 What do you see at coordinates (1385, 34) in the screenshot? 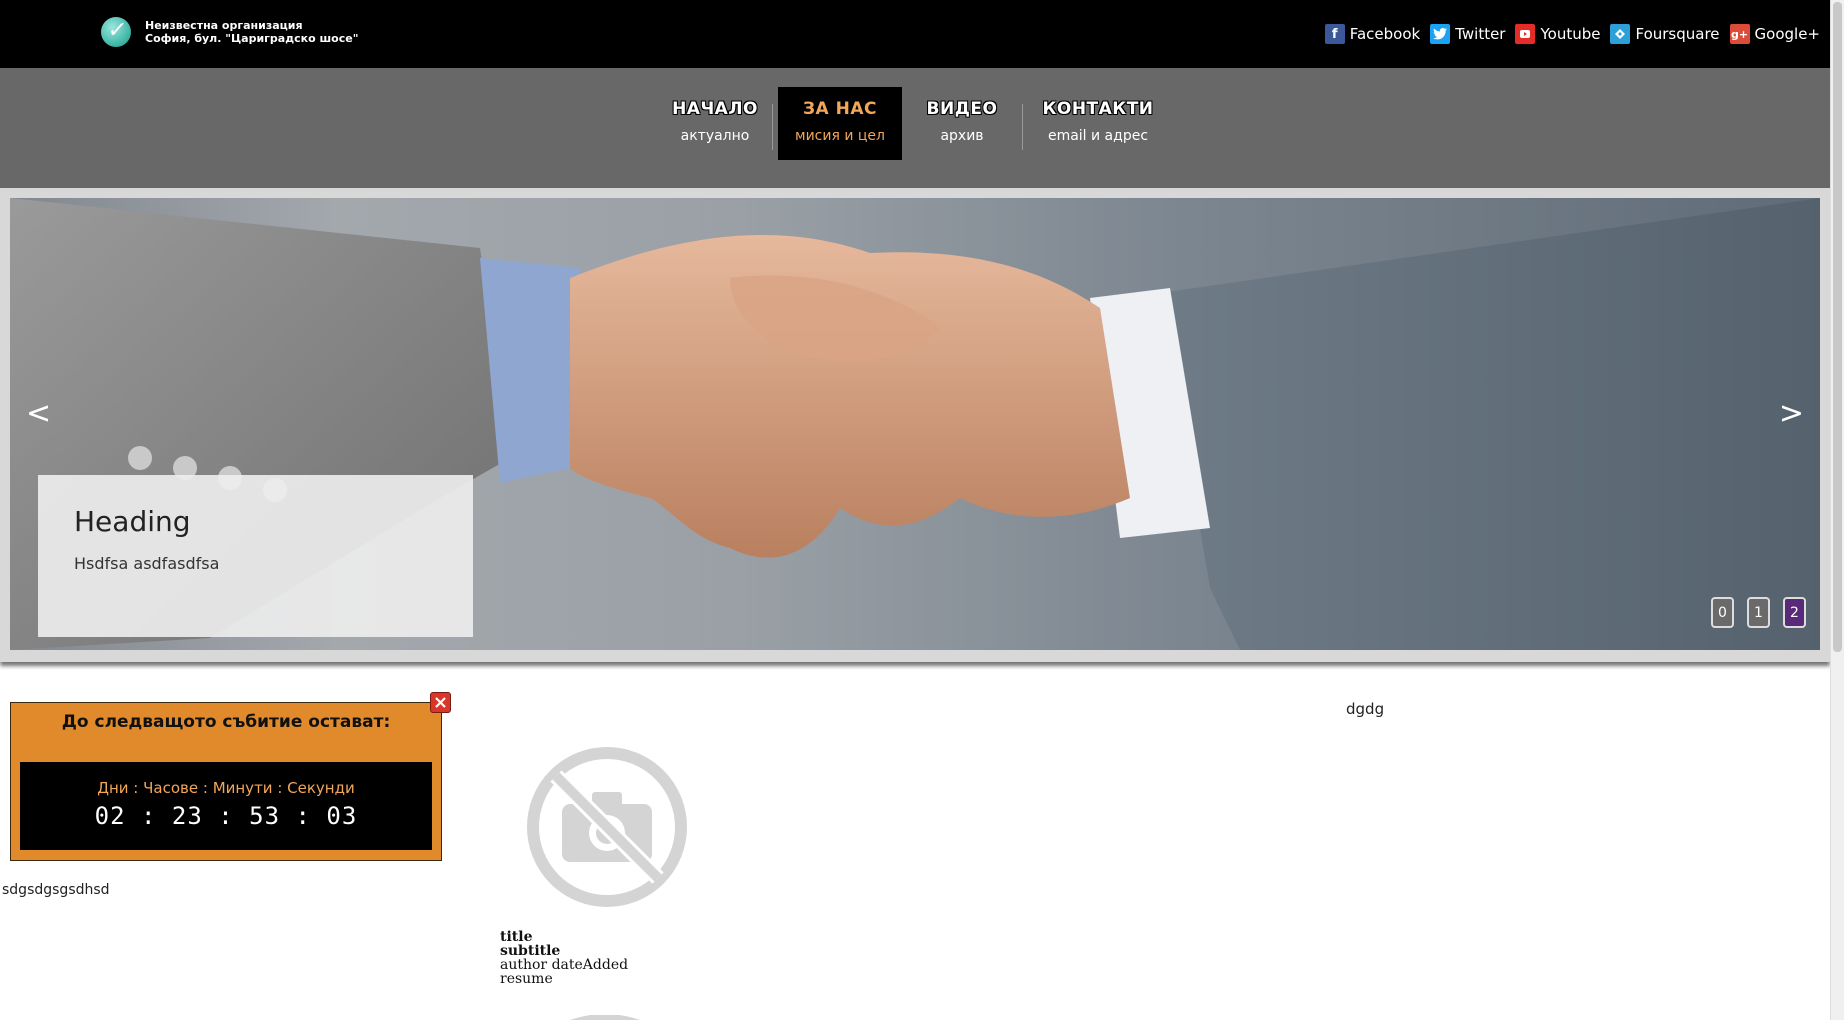
I see `social-label: Facebook` at bounding box center [1385, 34].